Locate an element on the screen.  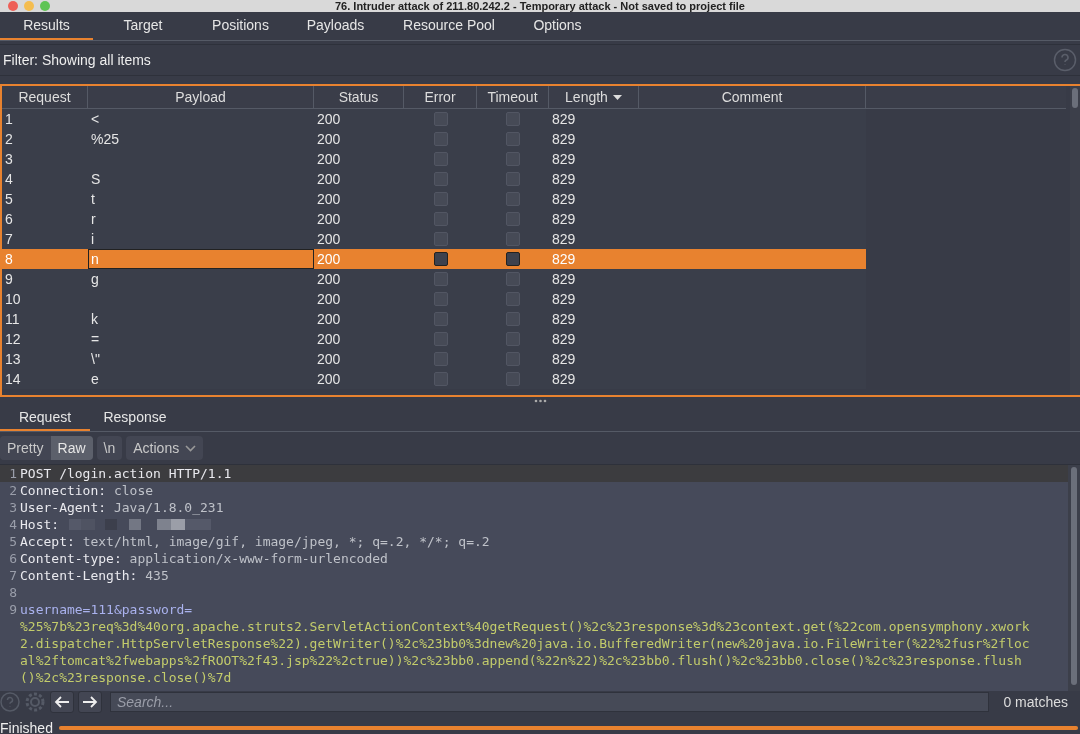
back-button is located at coordinates (62, 702).